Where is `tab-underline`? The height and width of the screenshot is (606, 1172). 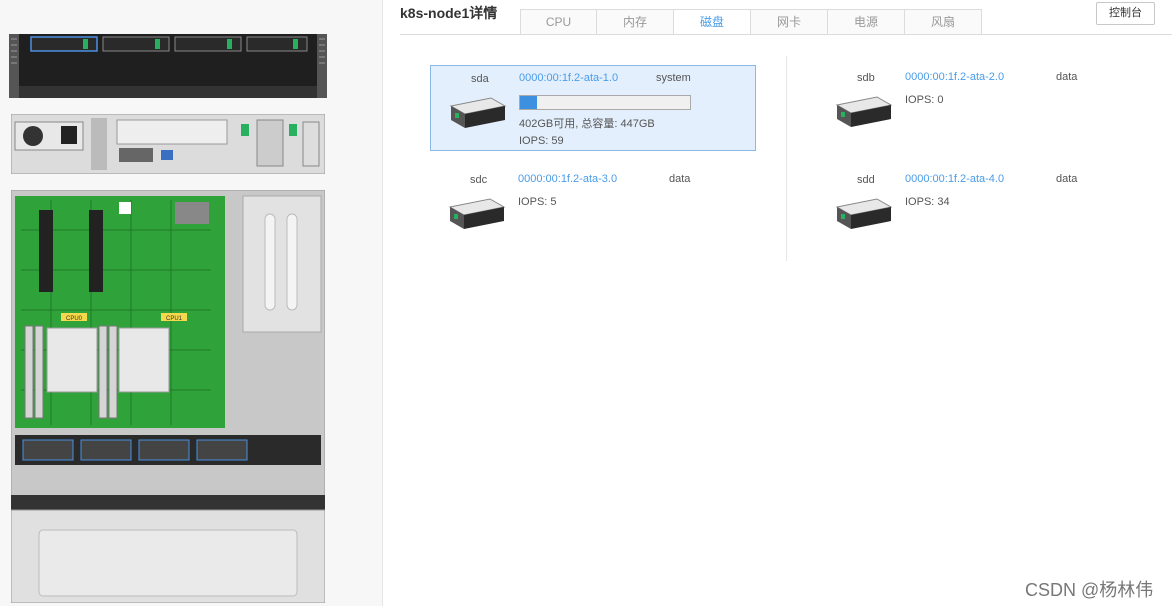 tab-underline is located at coordinates (786, 34).